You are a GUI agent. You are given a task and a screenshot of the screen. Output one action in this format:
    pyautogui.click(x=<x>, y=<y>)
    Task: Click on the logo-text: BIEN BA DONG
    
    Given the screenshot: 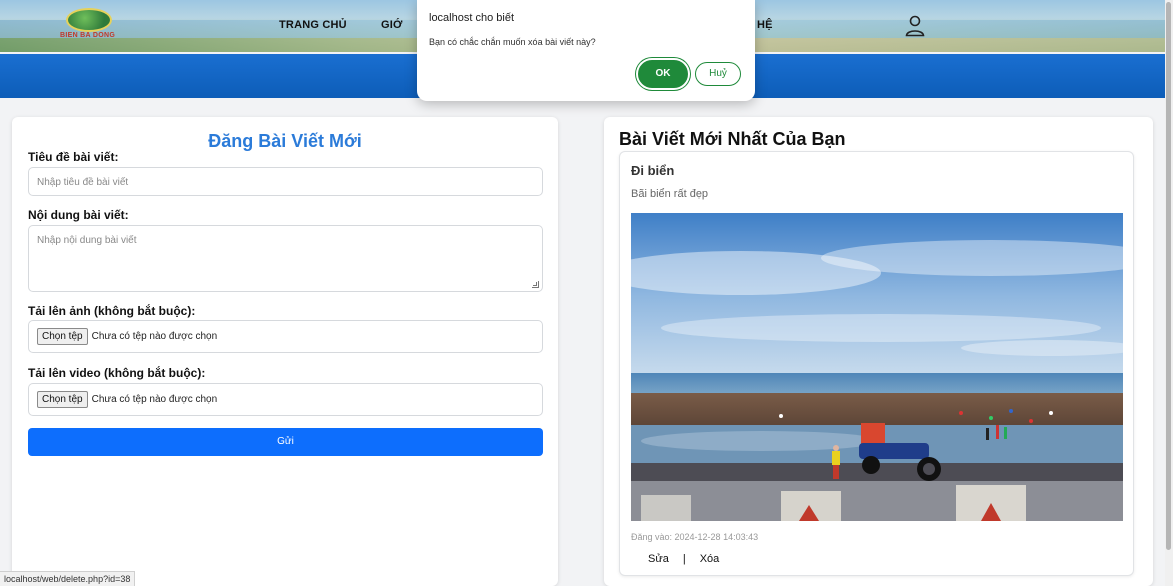 What is the action you would take?
    pyautogui.click(x=88, y=35)
    